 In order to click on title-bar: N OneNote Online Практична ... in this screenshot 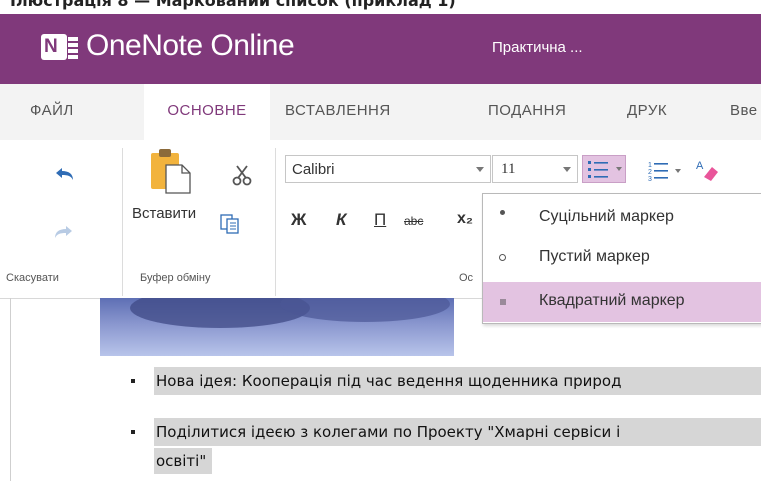, I will do `click(380, 49)`.